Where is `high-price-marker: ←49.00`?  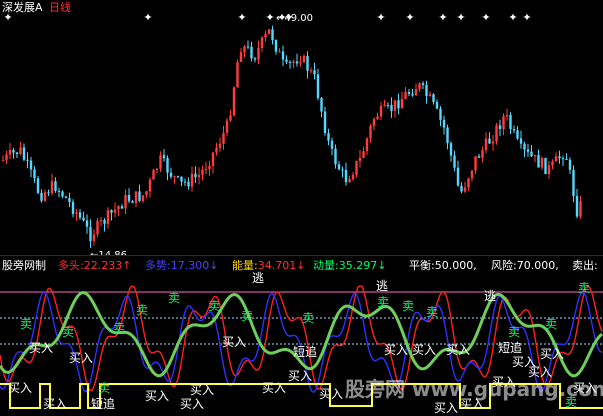
high-price-marker: ←49.00 is located at coordinates (294, 18).